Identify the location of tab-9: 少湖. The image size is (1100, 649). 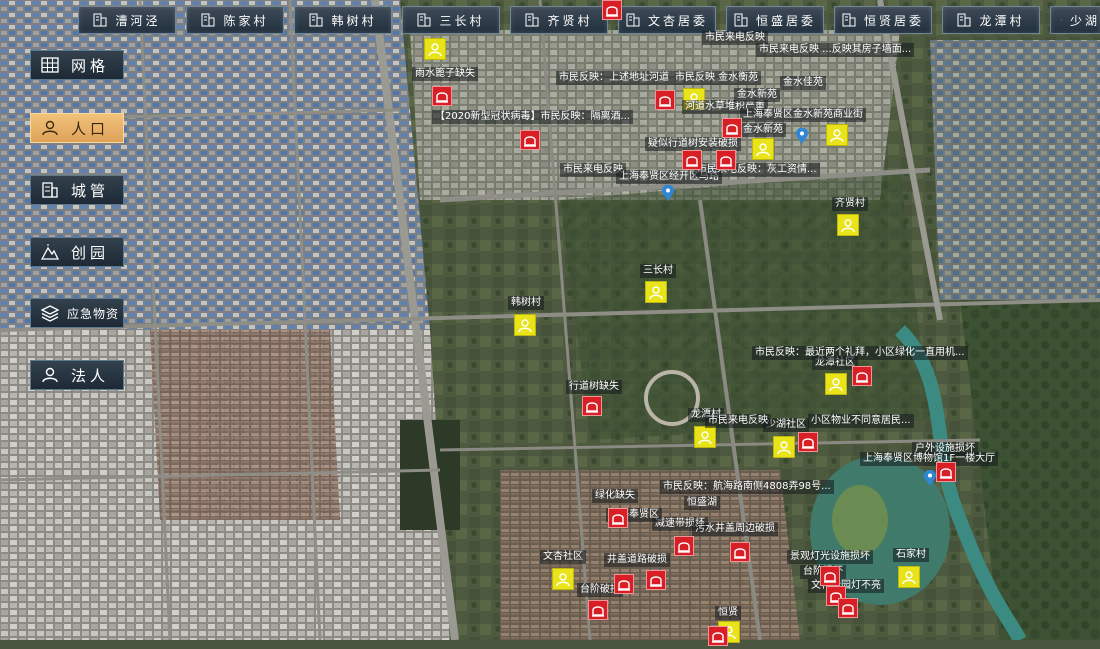
(1075, 20).